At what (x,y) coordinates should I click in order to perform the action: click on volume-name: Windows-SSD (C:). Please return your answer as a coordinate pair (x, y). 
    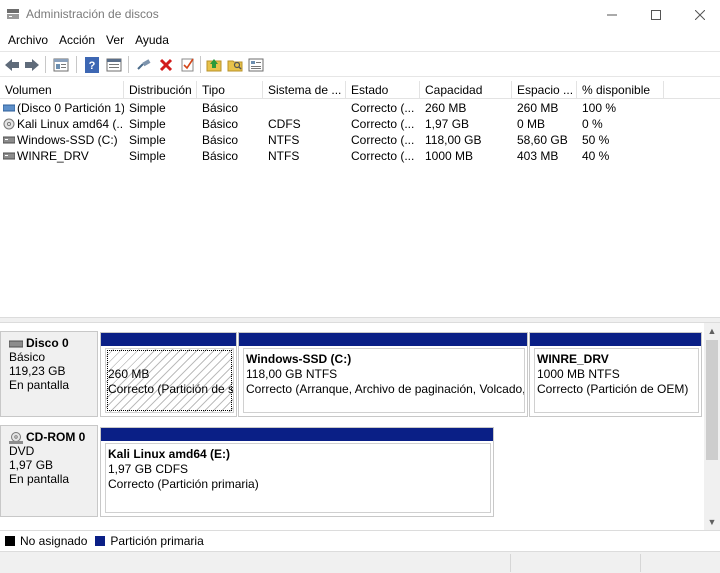
    Looking at the image, I should click on (67, 140).